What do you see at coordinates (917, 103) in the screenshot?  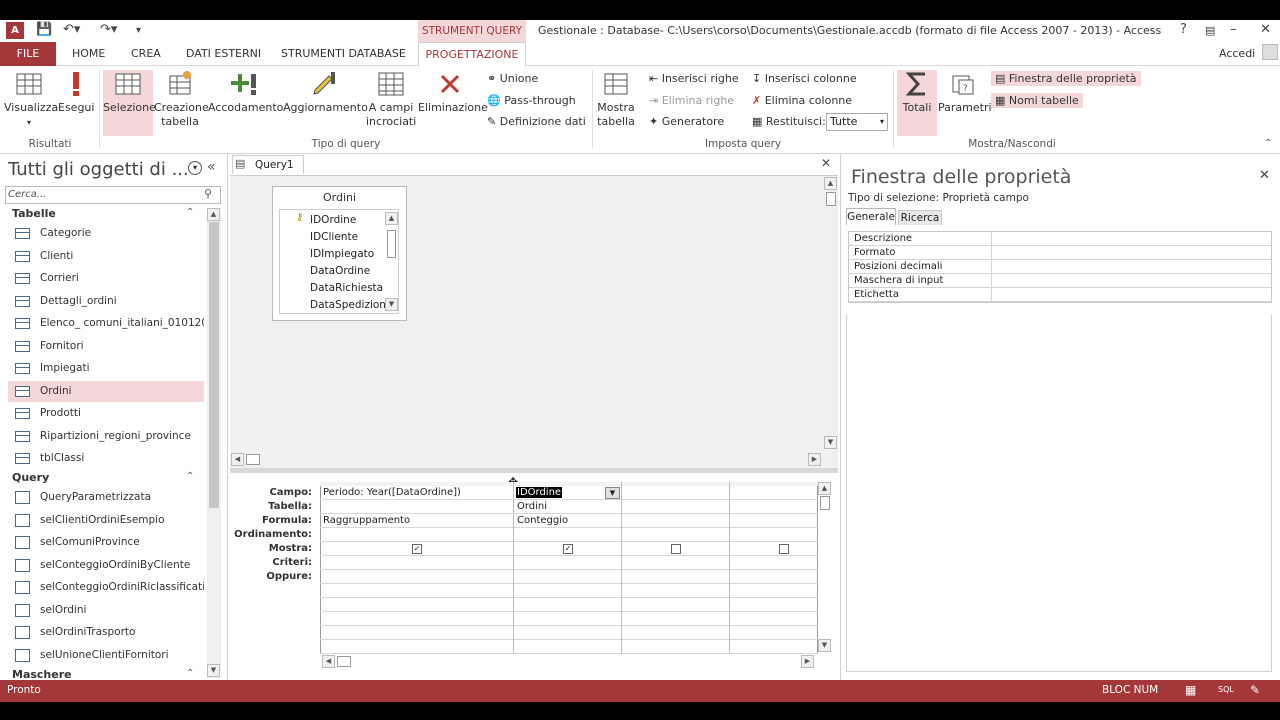 I see `totali-button: Totali` at bounding box center [917, 103].